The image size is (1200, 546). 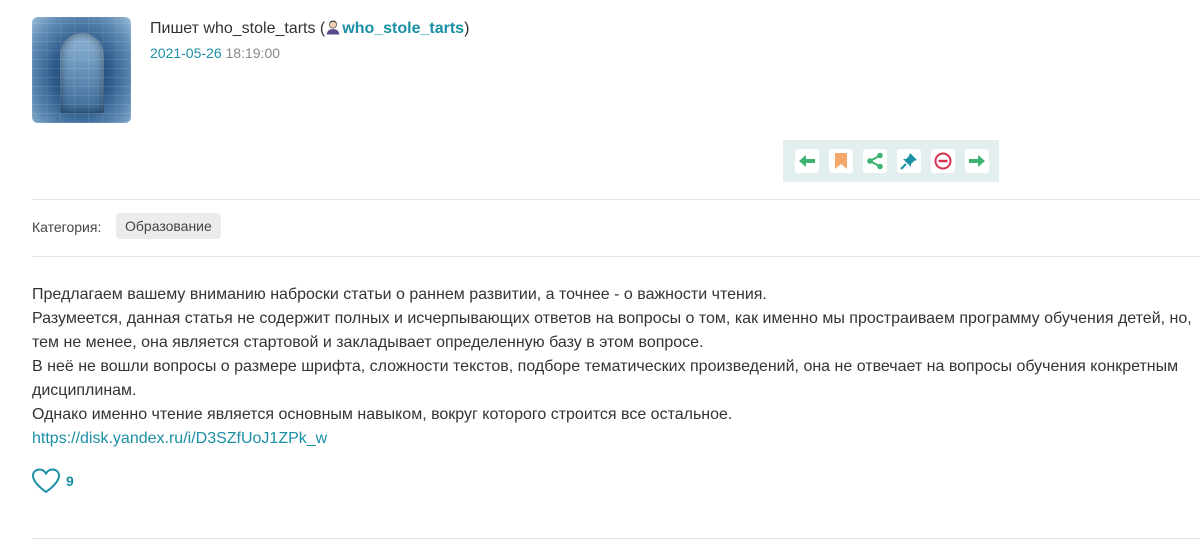 I want to click on bookmark-icon, so click(x=841, y=161).